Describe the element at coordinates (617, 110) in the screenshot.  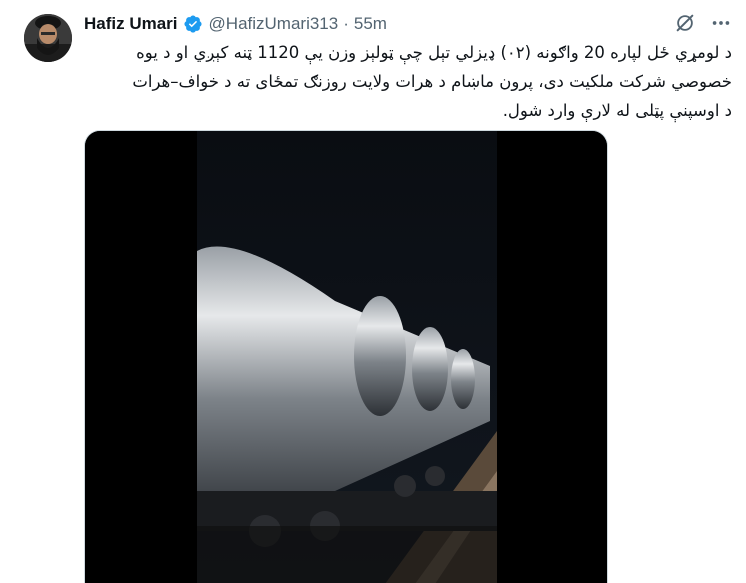
I see `tweet-text-line: د اوسپنې پټلی له لارې وارد شول.` at that location.